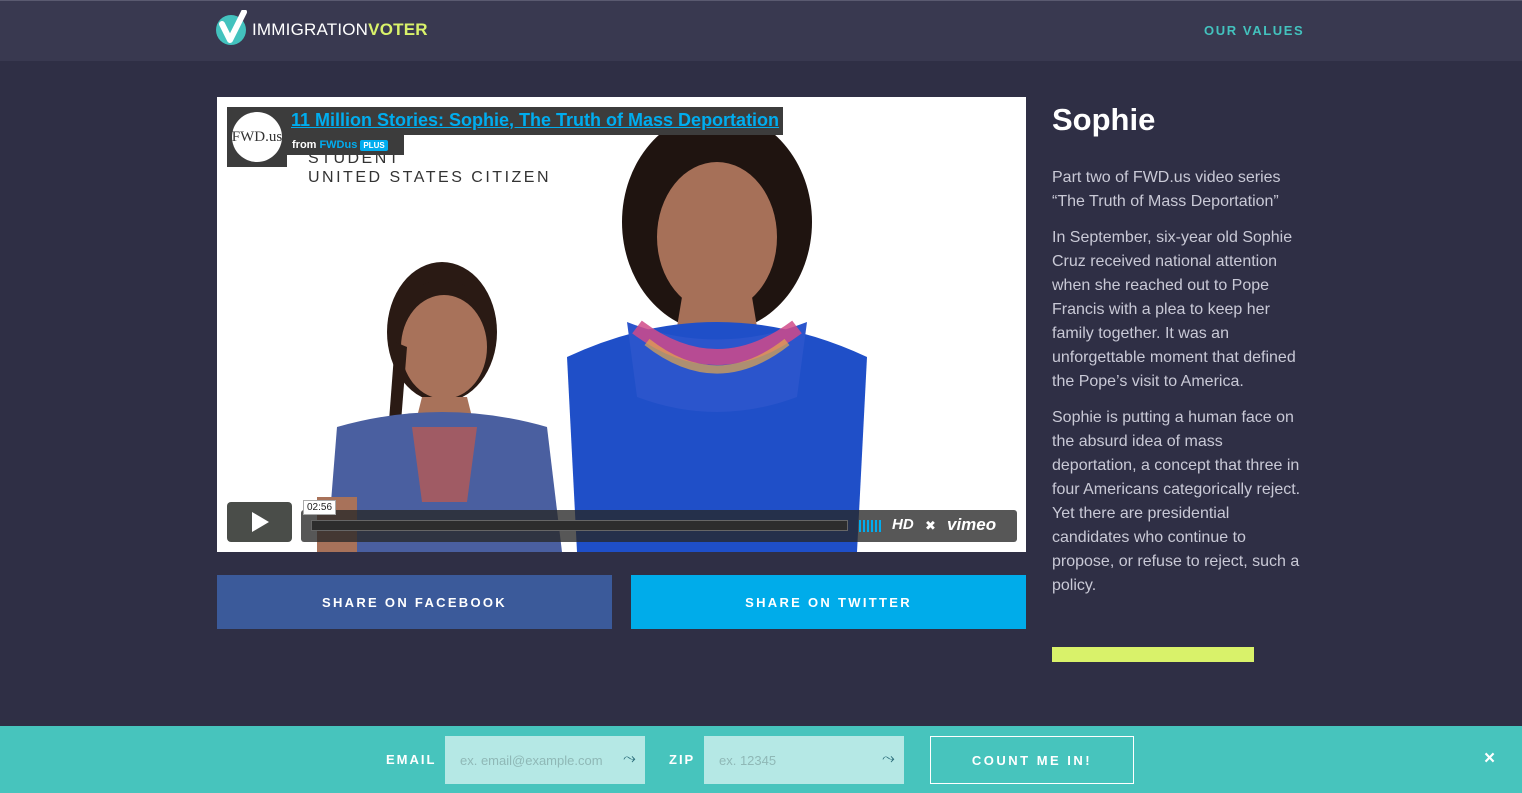  What do you see at coordinates (411, 759) in the screenshot?
I see `email-label: EMAIL` at bounding box center [411, 759].